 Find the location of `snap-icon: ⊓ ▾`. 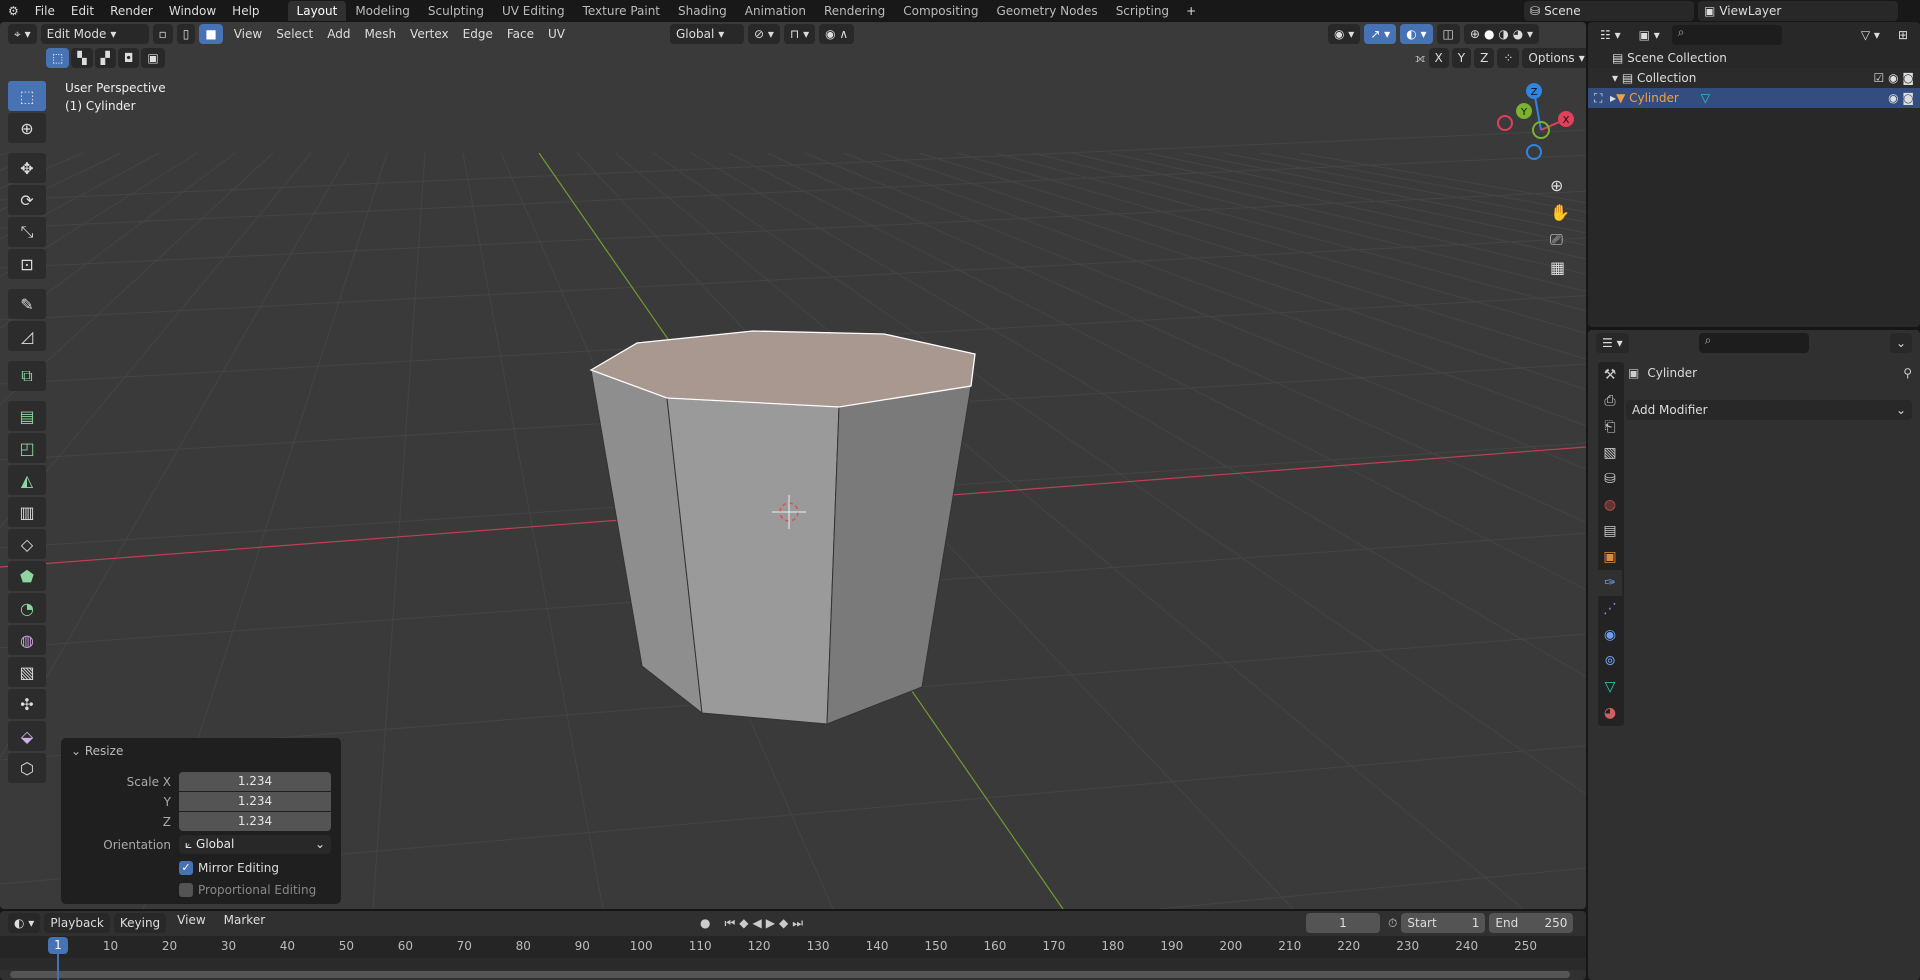

snap-icon: ⊓ ▾ is located at coordinates (799, 34).